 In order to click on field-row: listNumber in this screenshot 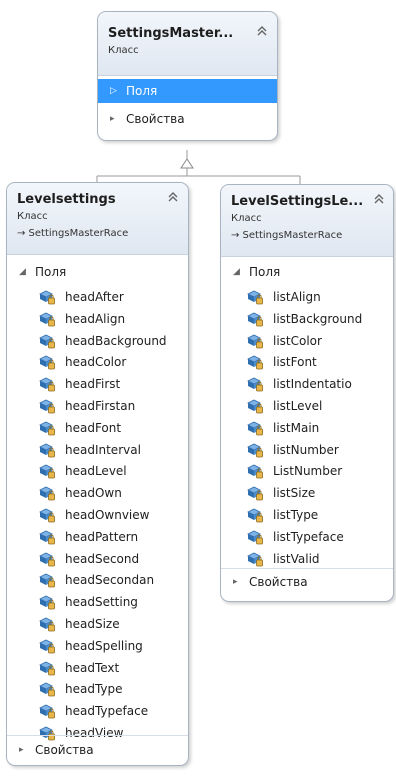, I will do `click(293, 450)`.